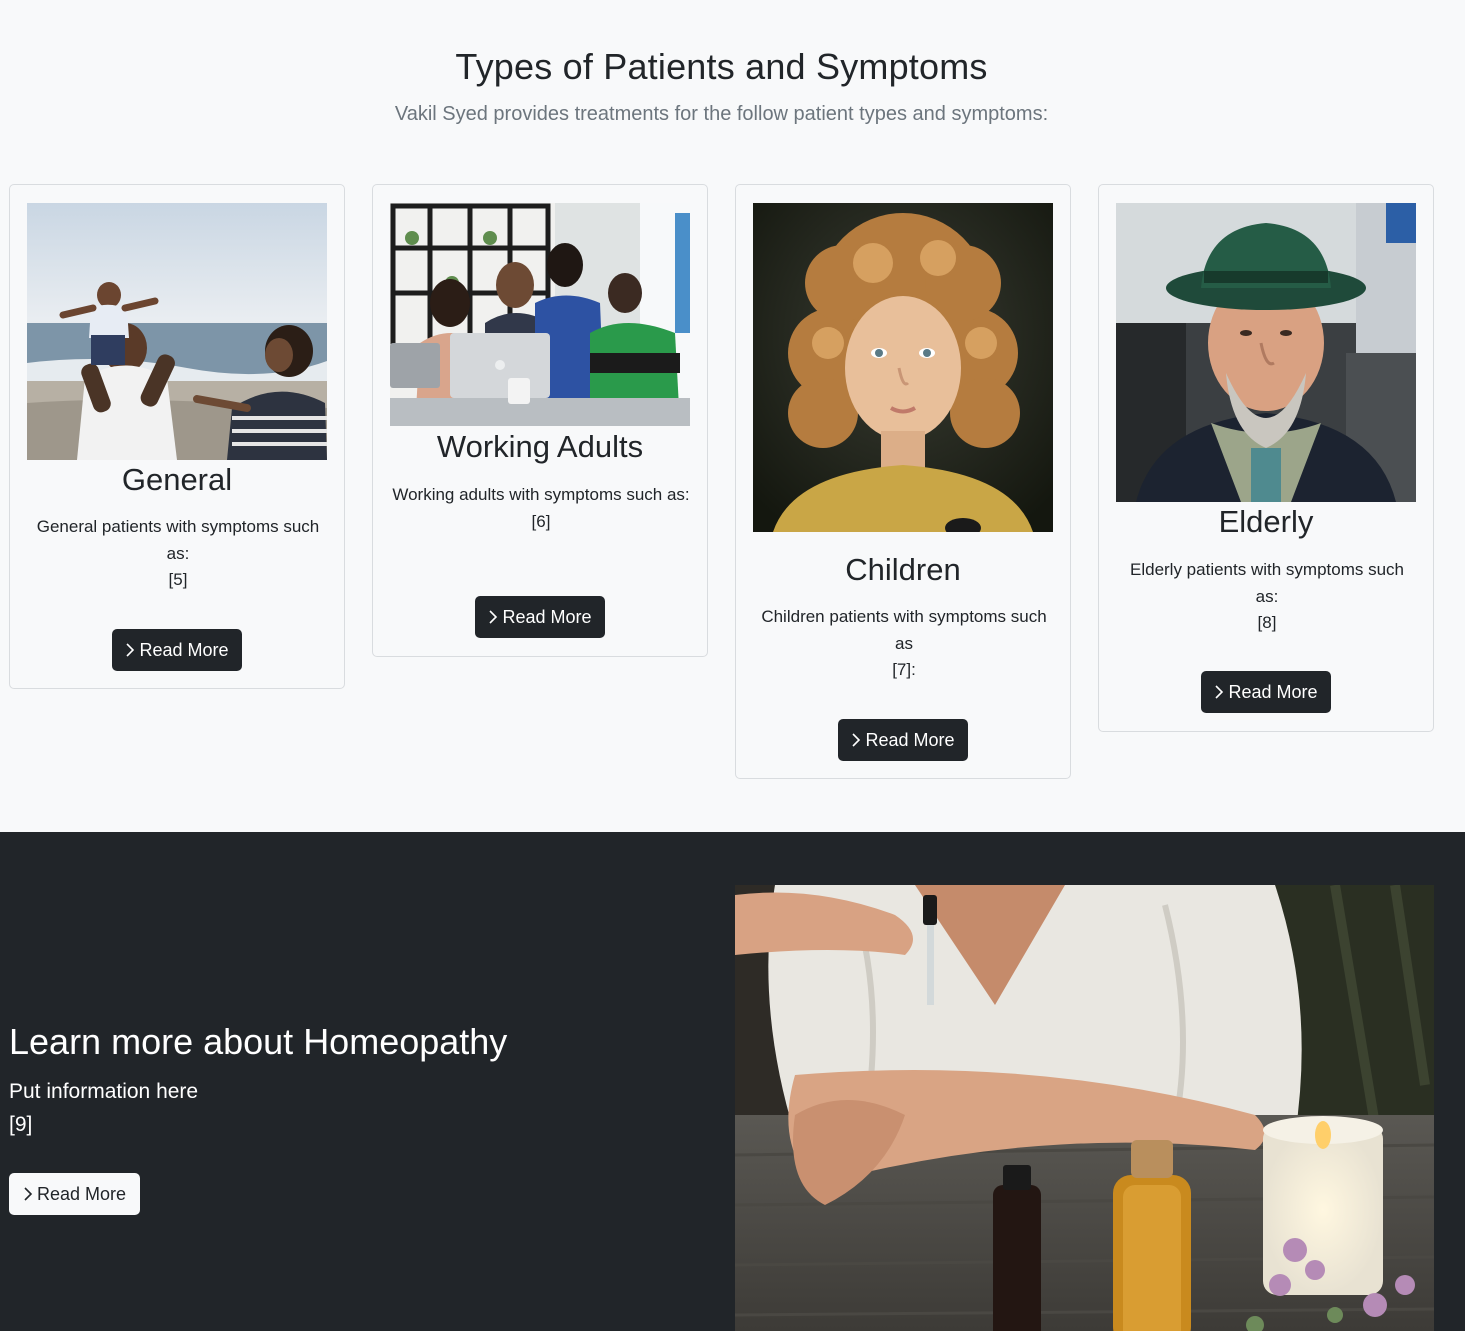  Describe the element at coordinates (541, 521) in the screenshot. I see `card-reference: [6]` at that location.